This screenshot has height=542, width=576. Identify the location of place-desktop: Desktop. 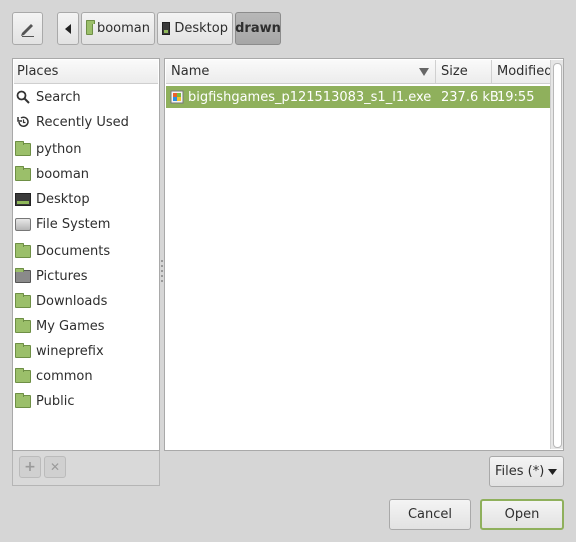
(52, 199).